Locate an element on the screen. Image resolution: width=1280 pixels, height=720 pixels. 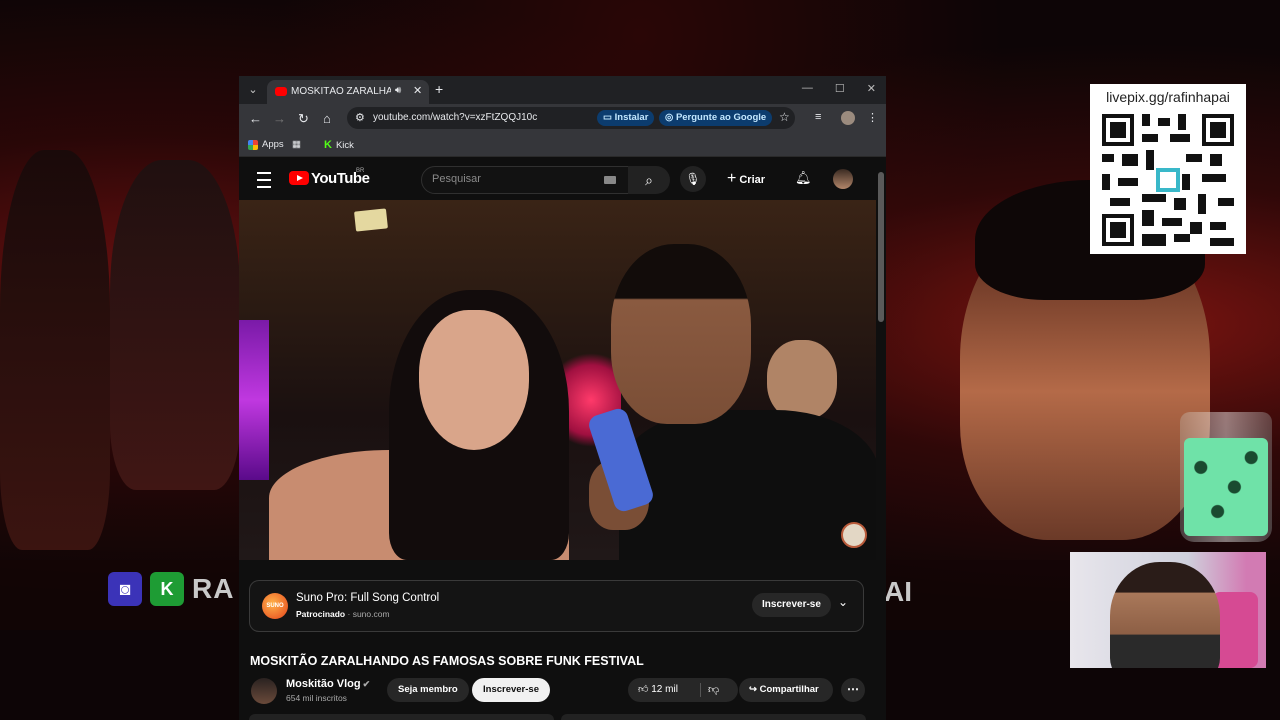
video-man-head is located at coordinates (681, 334).